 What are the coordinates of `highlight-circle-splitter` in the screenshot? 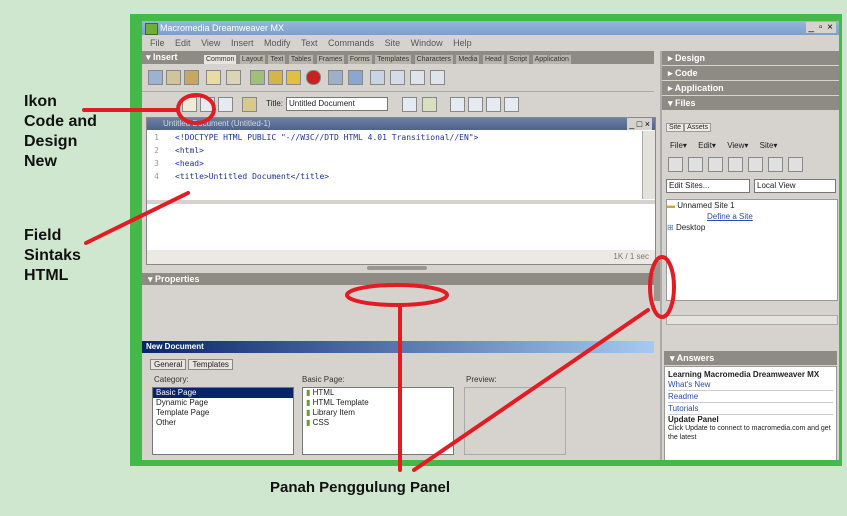 It's located at (397, 295).